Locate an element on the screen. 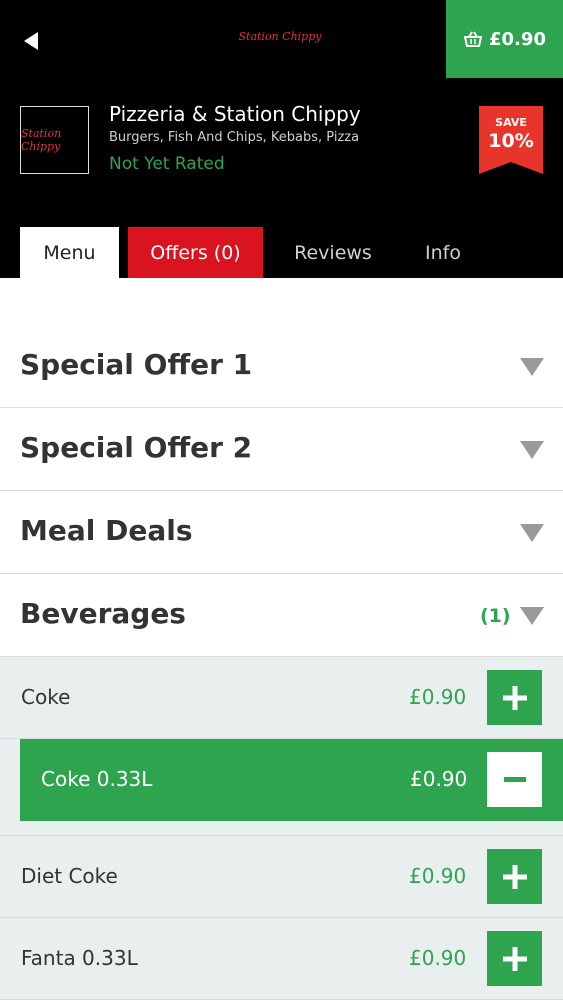  basket-button: £0.90 is located at coordinates (504, 39).